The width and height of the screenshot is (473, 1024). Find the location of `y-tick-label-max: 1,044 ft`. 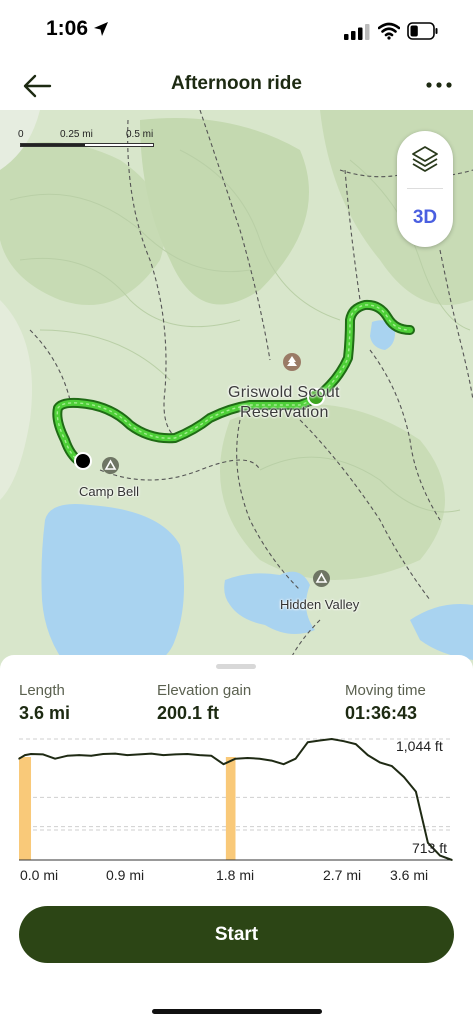

y-tick-label-max: 1,044 ft is located at coordinates (419, 746).